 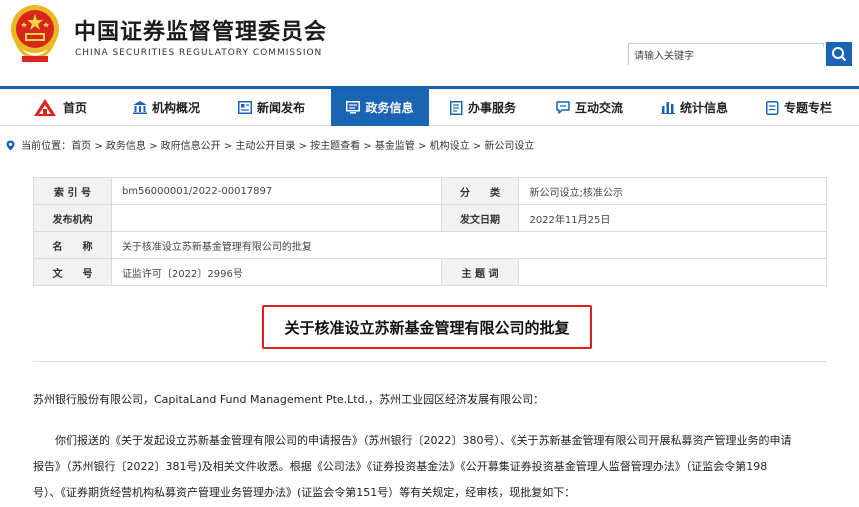 I want to click on nav-item-label: 机构概况, so click(x=176, y=108).